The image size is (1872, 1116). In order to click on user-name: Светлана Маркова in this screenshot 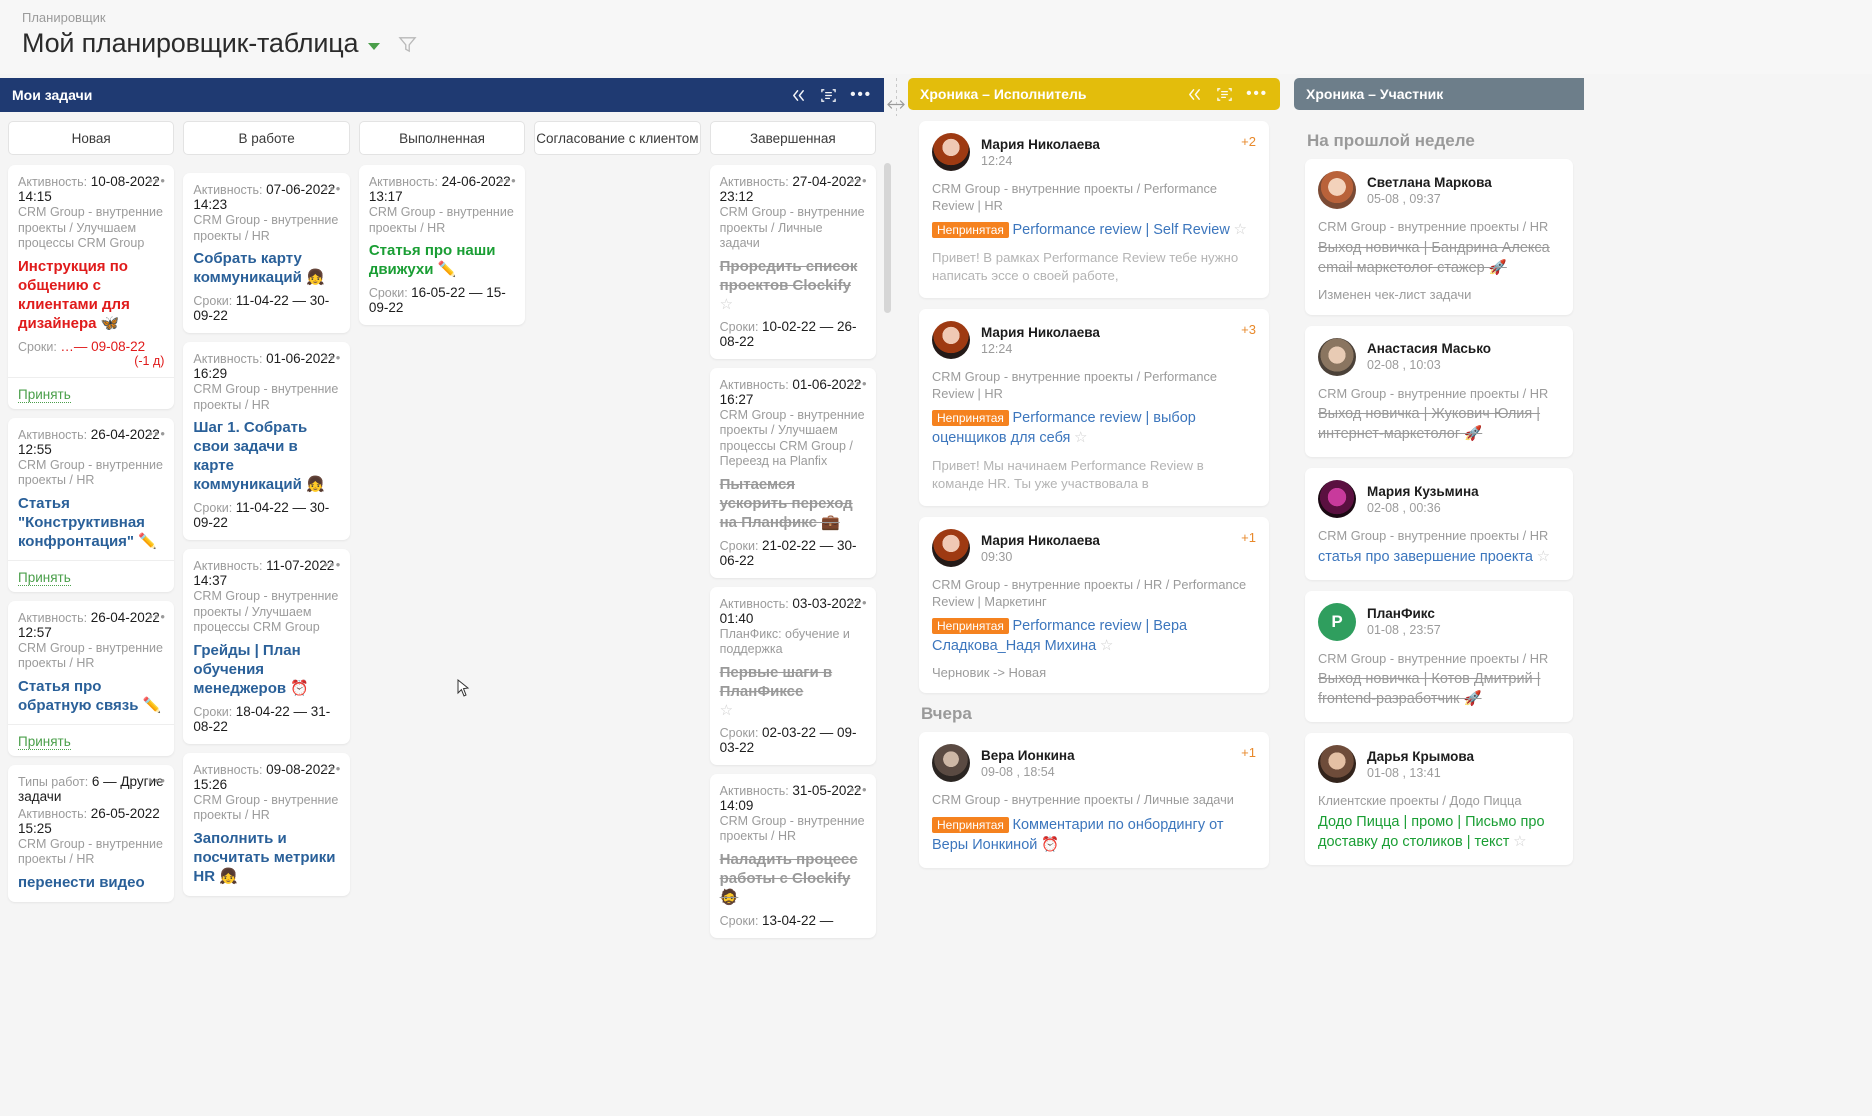, I will do `click(1429, 182)`.